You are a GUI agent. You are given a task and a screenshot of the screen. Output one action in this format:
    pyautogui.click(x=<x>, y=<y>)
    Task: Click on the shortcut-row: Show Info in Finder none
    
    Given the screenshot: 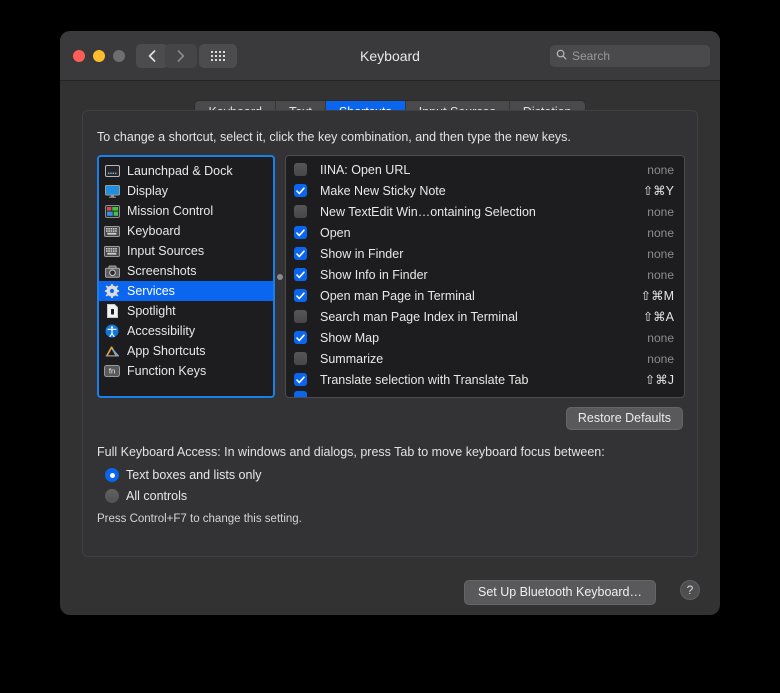 What is the action you would take?
    pyautogui.click(x=485, y=274)
    